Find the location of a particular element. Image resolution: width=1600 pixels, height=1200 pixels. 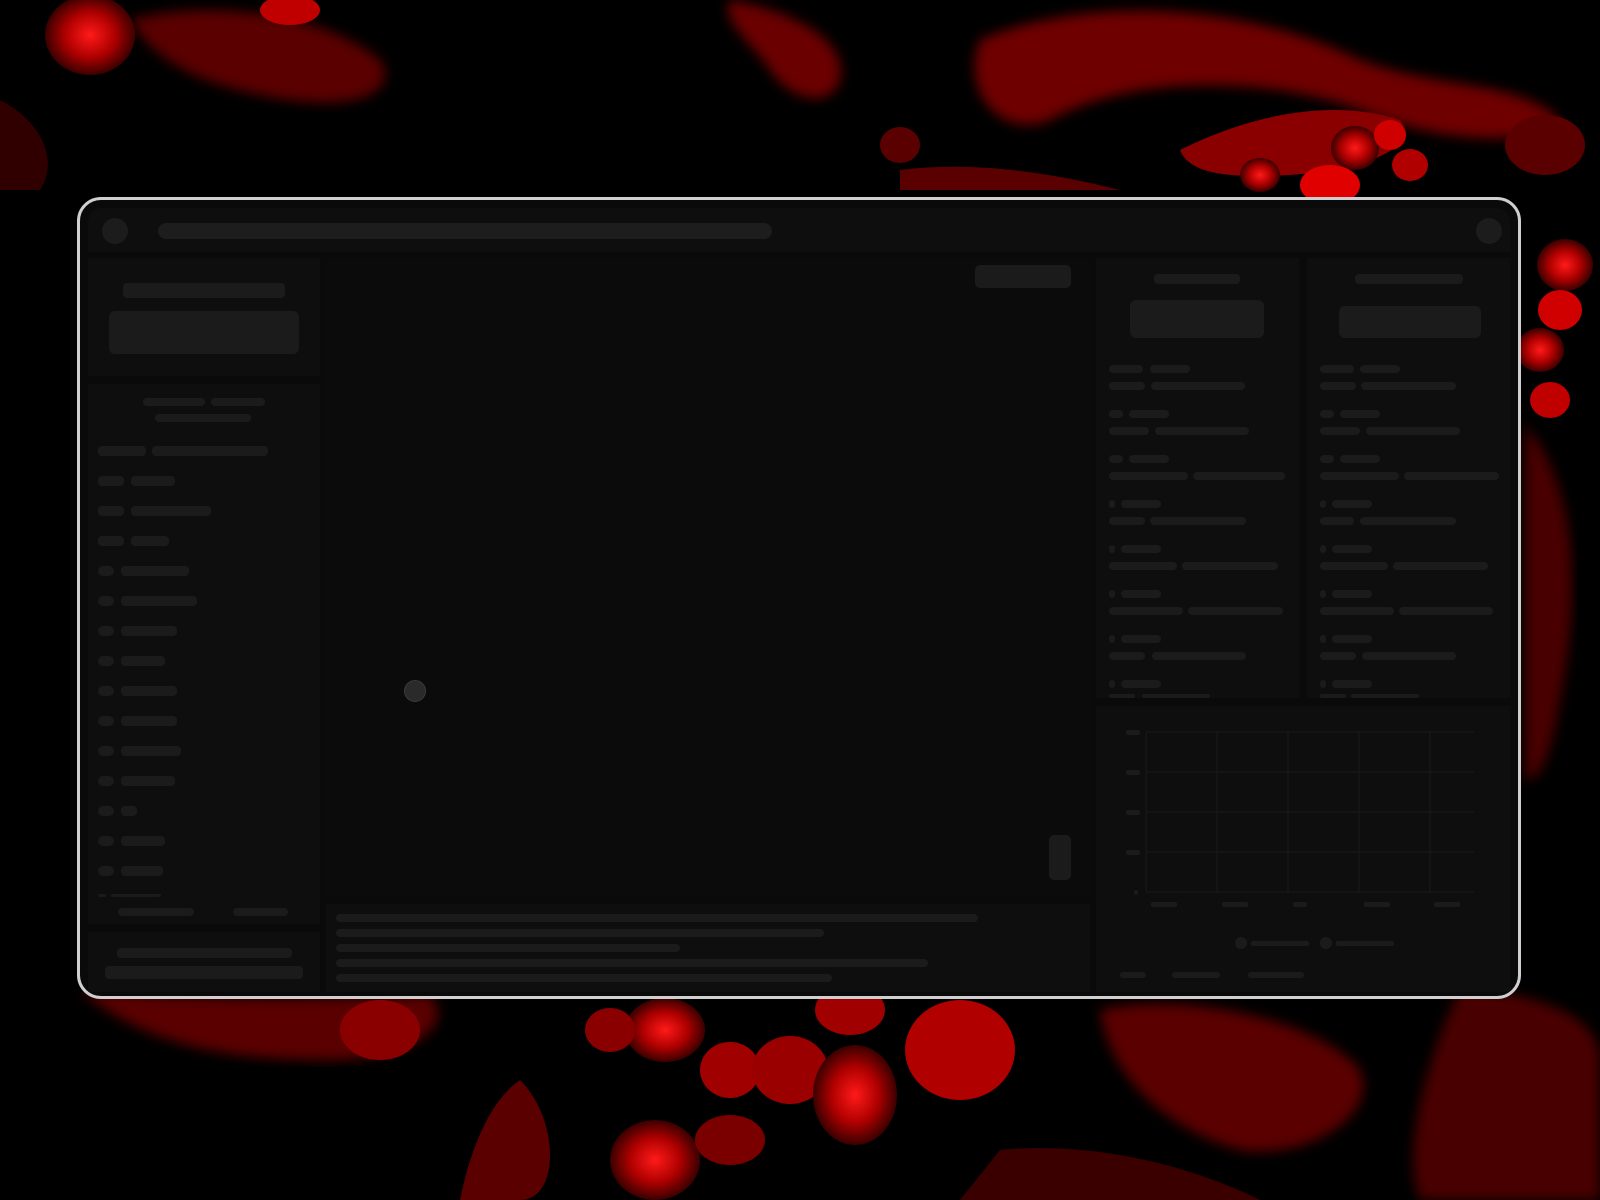

panel-title-placeholder is located at coordinates (204, 290).